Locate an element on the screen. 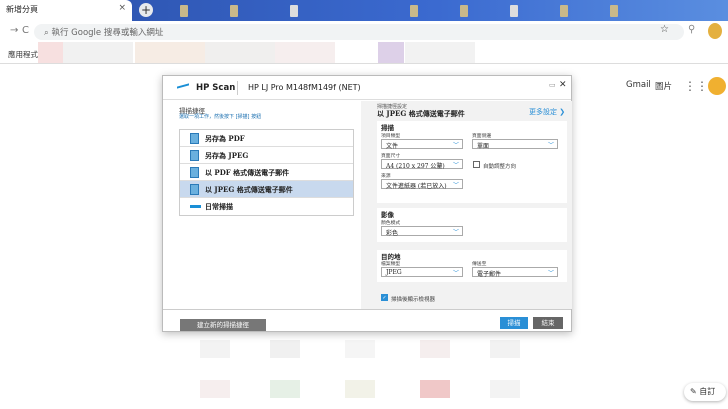 The width and height of the screenshot is (728, 409). shortcut-save-pdf: 另存為 PDF is located at coordinates (266, 138).